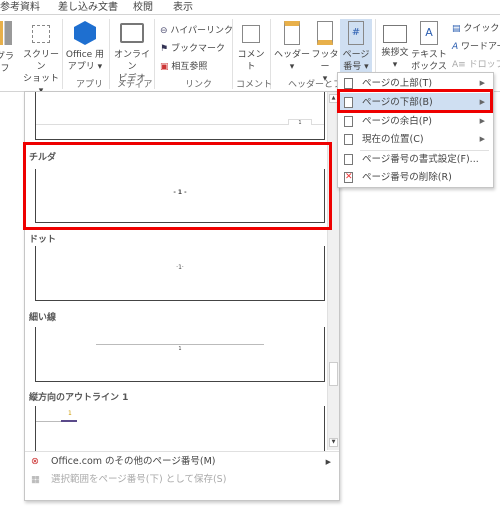 This screenshot has width=500, height=515. Describe the element at coordinates (429, 55) in the screenshot. I see `label: テキスト` at that location.